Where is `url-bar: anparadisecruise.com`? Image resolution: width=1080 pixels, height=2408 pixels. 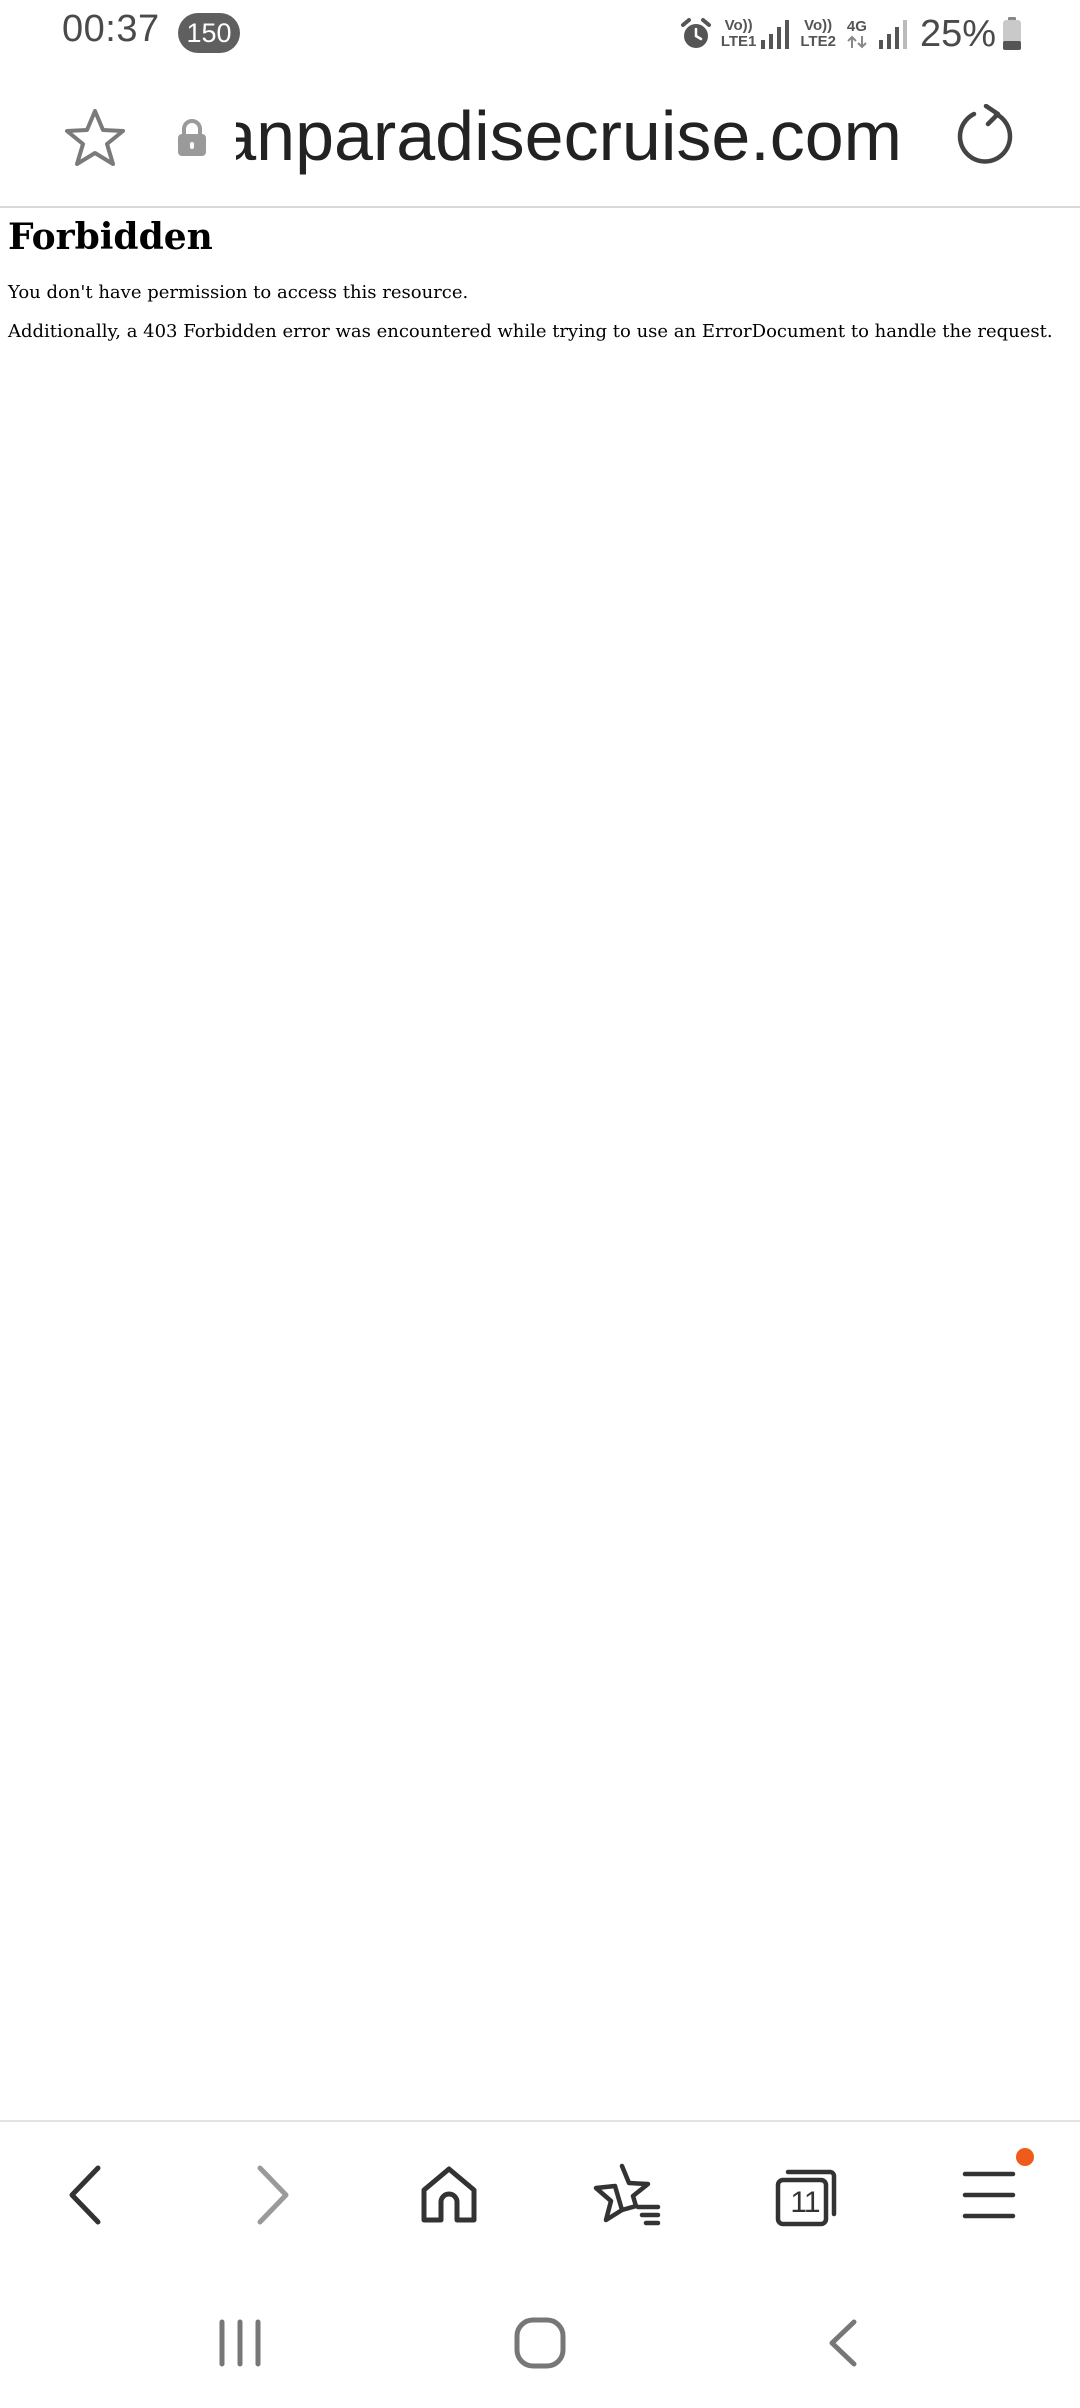 url-bar: anparadisecruise.com is located at coordinates (540, 137).